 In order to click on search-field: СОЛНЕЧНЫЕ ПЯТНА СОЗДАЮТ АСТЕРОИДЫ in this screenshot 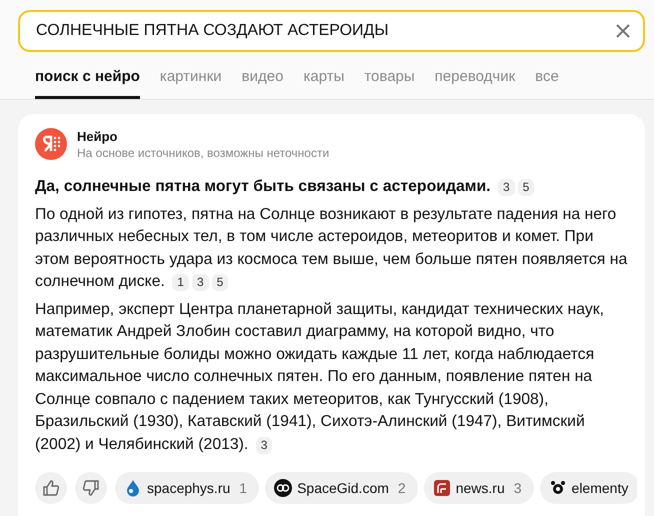, I will do `click(331, 31)`.